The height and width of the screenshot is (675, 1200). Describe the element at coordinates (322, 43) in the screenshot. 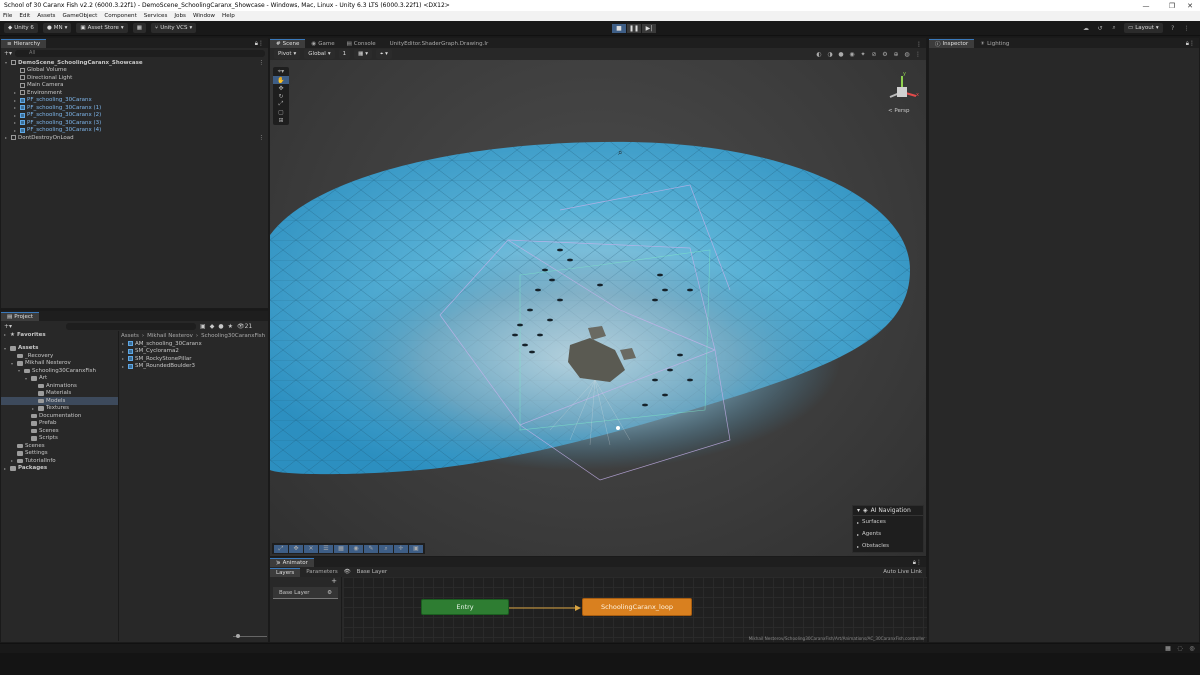

I see `tab-game: ◉ Game` at that location.